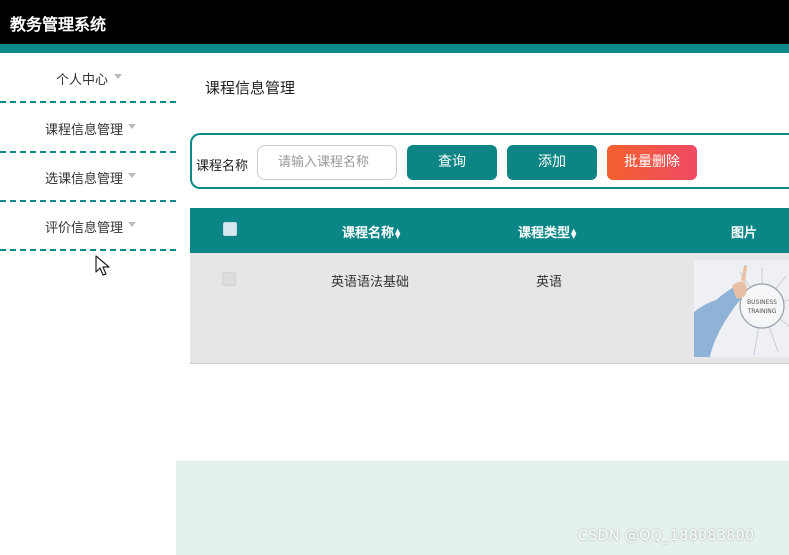  I want to click on sidebar-item-label: 选课信息管理, so click(83, 179).